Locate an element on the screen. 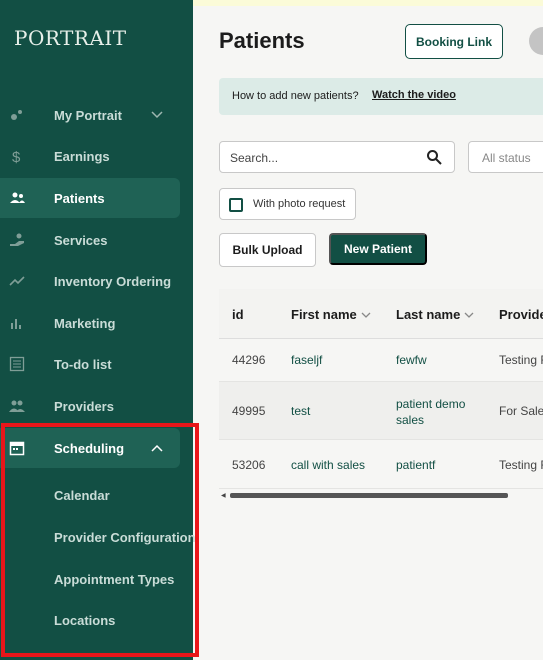 The height and width of the screenshot is (660, 543). cell-id: 44296 is located at coordinates (249, 360).